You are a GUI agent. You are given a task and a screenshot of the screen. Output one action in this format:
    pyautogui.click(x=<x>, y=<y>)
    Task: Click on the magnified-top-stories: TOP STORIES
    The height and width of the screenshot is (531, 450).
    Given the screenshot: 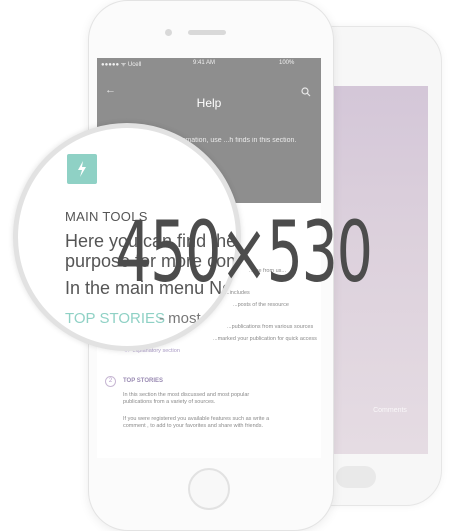 What is the action you would take?
    pyautogui.click(x=115, y=318)
    